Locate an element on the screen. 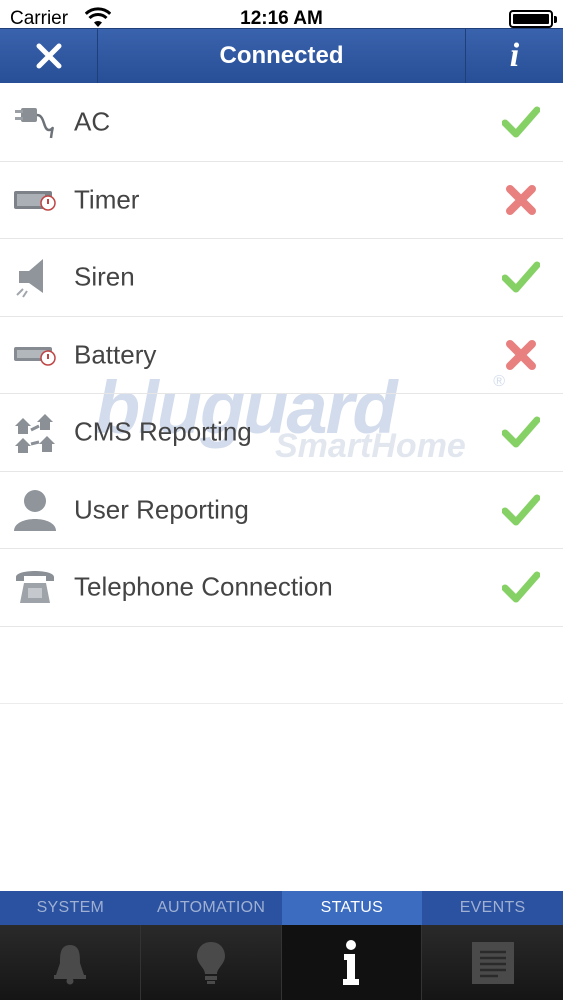  tab-events-button is located at coordinates (492, 962).